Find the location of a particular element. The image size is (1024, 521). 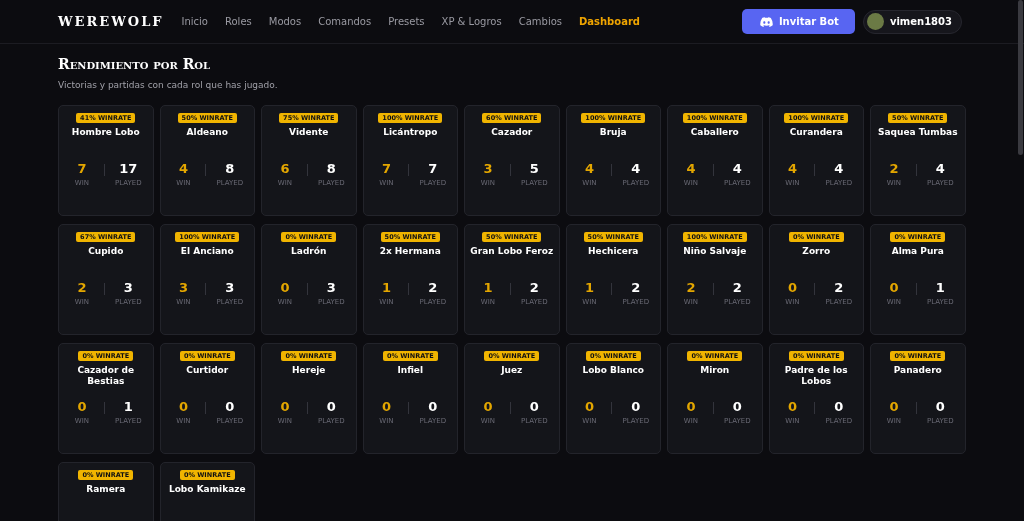

role-name: Ramera is located at coordinates (106, 490).